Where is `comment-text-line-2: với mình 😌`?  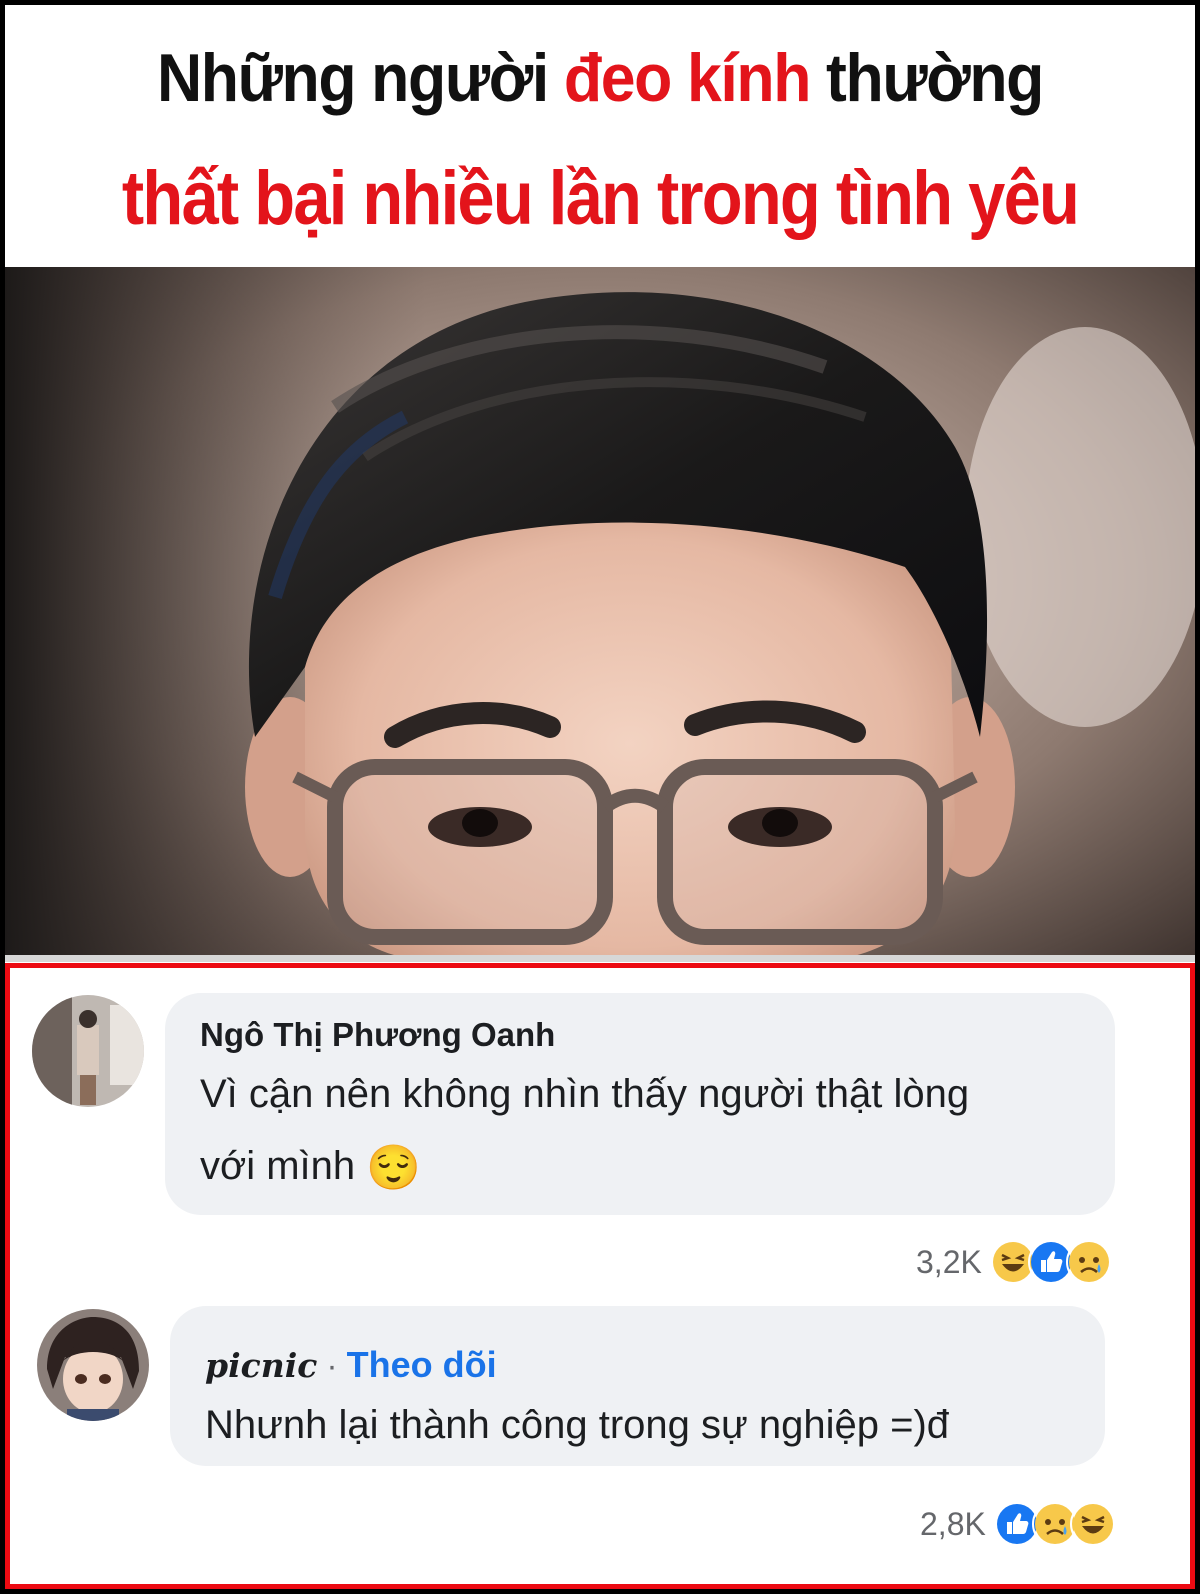 comment-text-line-2: với mình 😌 is located at coordinates (310, 1167).